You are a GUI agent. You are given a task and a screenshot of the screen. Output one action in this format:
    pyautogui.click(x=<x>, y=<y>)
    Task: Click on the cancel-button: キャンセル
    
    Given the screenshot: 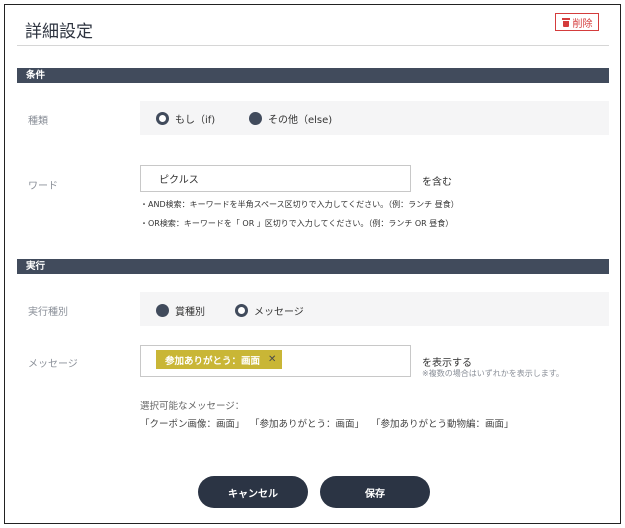 What is the action you would take?
    pyautogui.click(x=253, y=492)
    